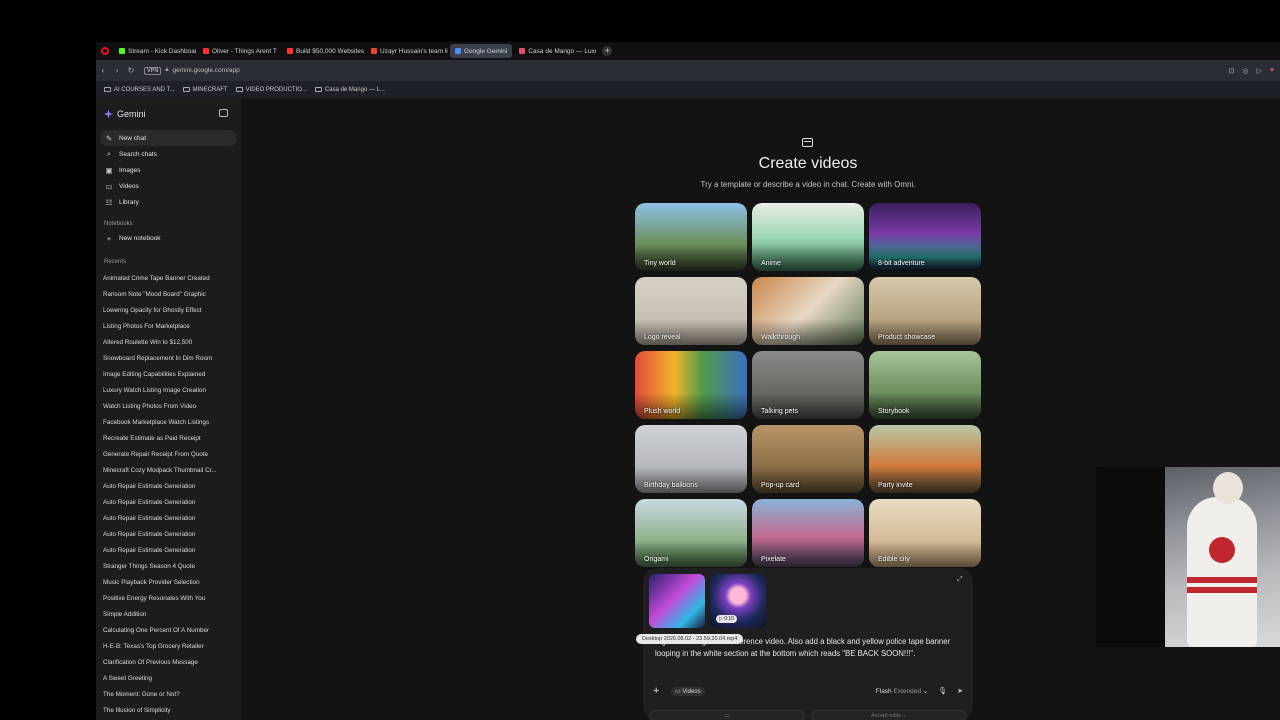 The height and width of the screenshot is (720, 1280). I want to click on recent-chat-item: Image Editing Capabilities Explained, so click(168, 374).